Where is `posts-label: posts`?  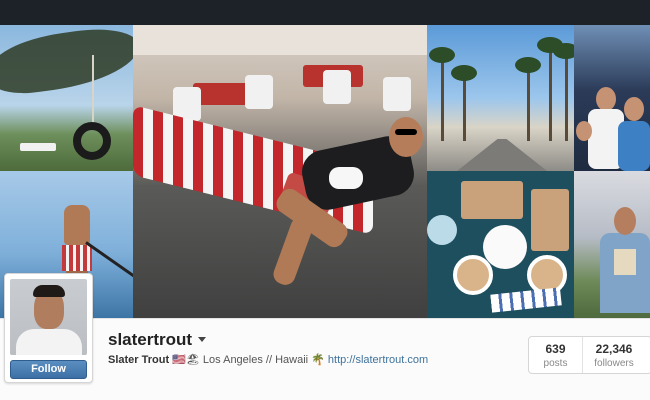
posts-label: posts is located at coordinates (555, 363).